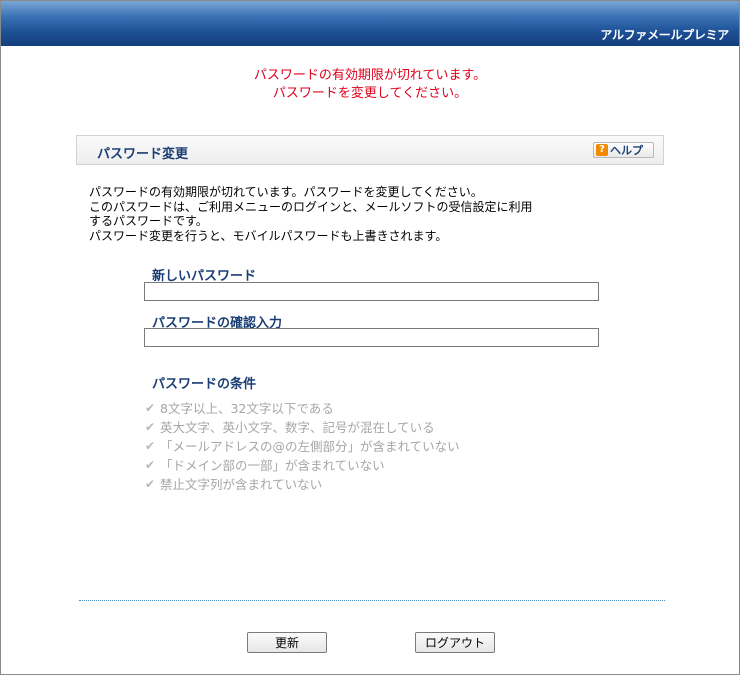 The height and width of the screenshot is (675, 740). I want to click on logout-button: ログアウト, so click(455, 642).